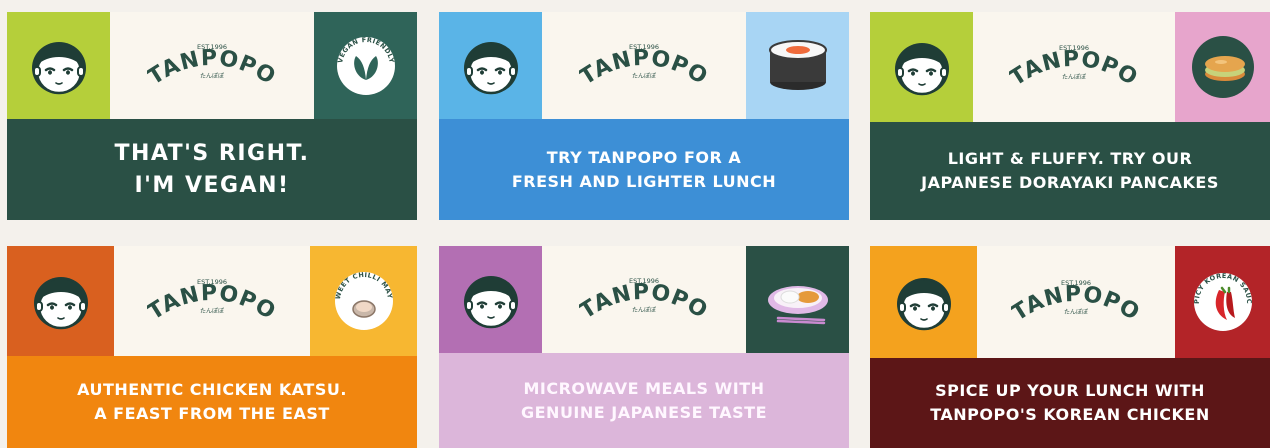  I want to click on banner-caption: THAT'S RIGHT. I'M VEGAN!, so click(212, 169).